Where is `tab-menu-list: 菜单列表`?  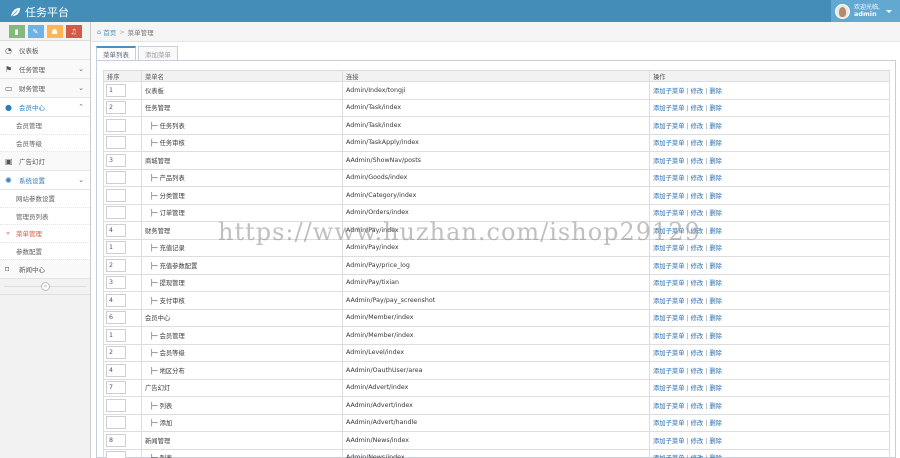 tab-menu-list: 菜单列表 is located at coordinates (116, 53).